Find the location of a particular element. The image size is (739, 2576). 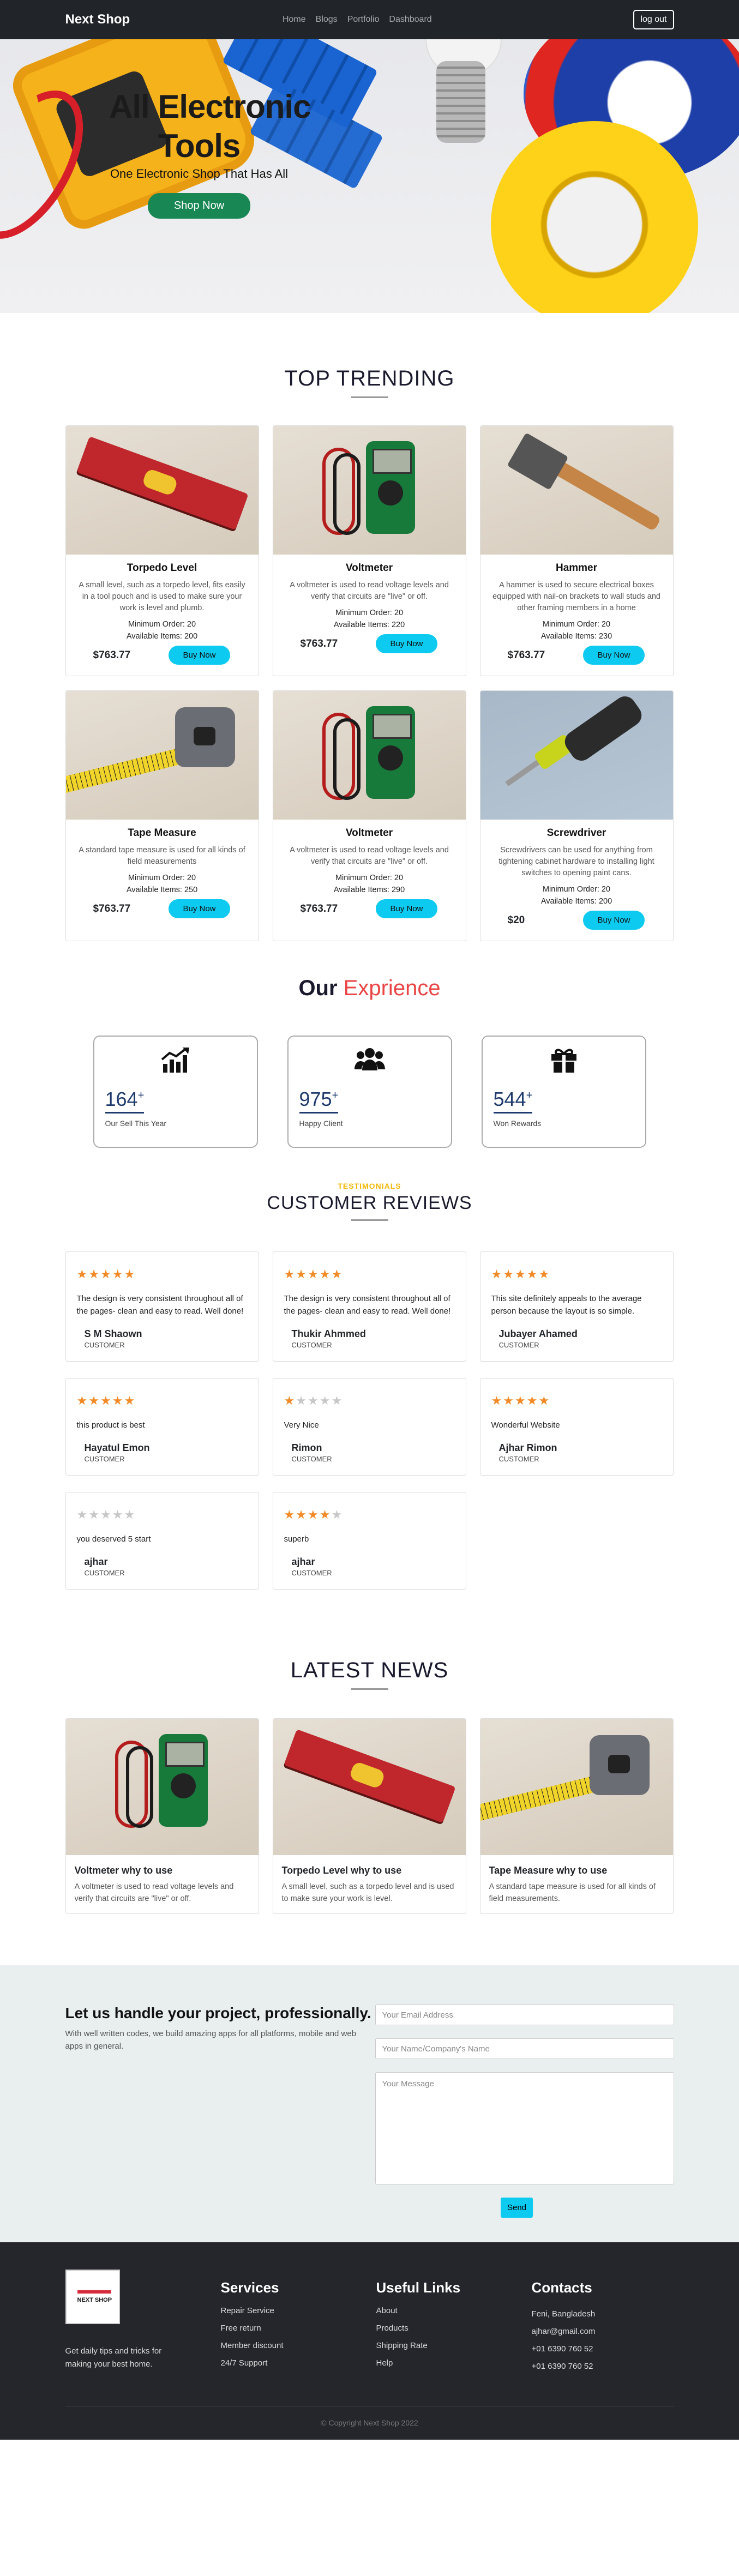

chart-up-icon is located at coordinates (175, 1062).